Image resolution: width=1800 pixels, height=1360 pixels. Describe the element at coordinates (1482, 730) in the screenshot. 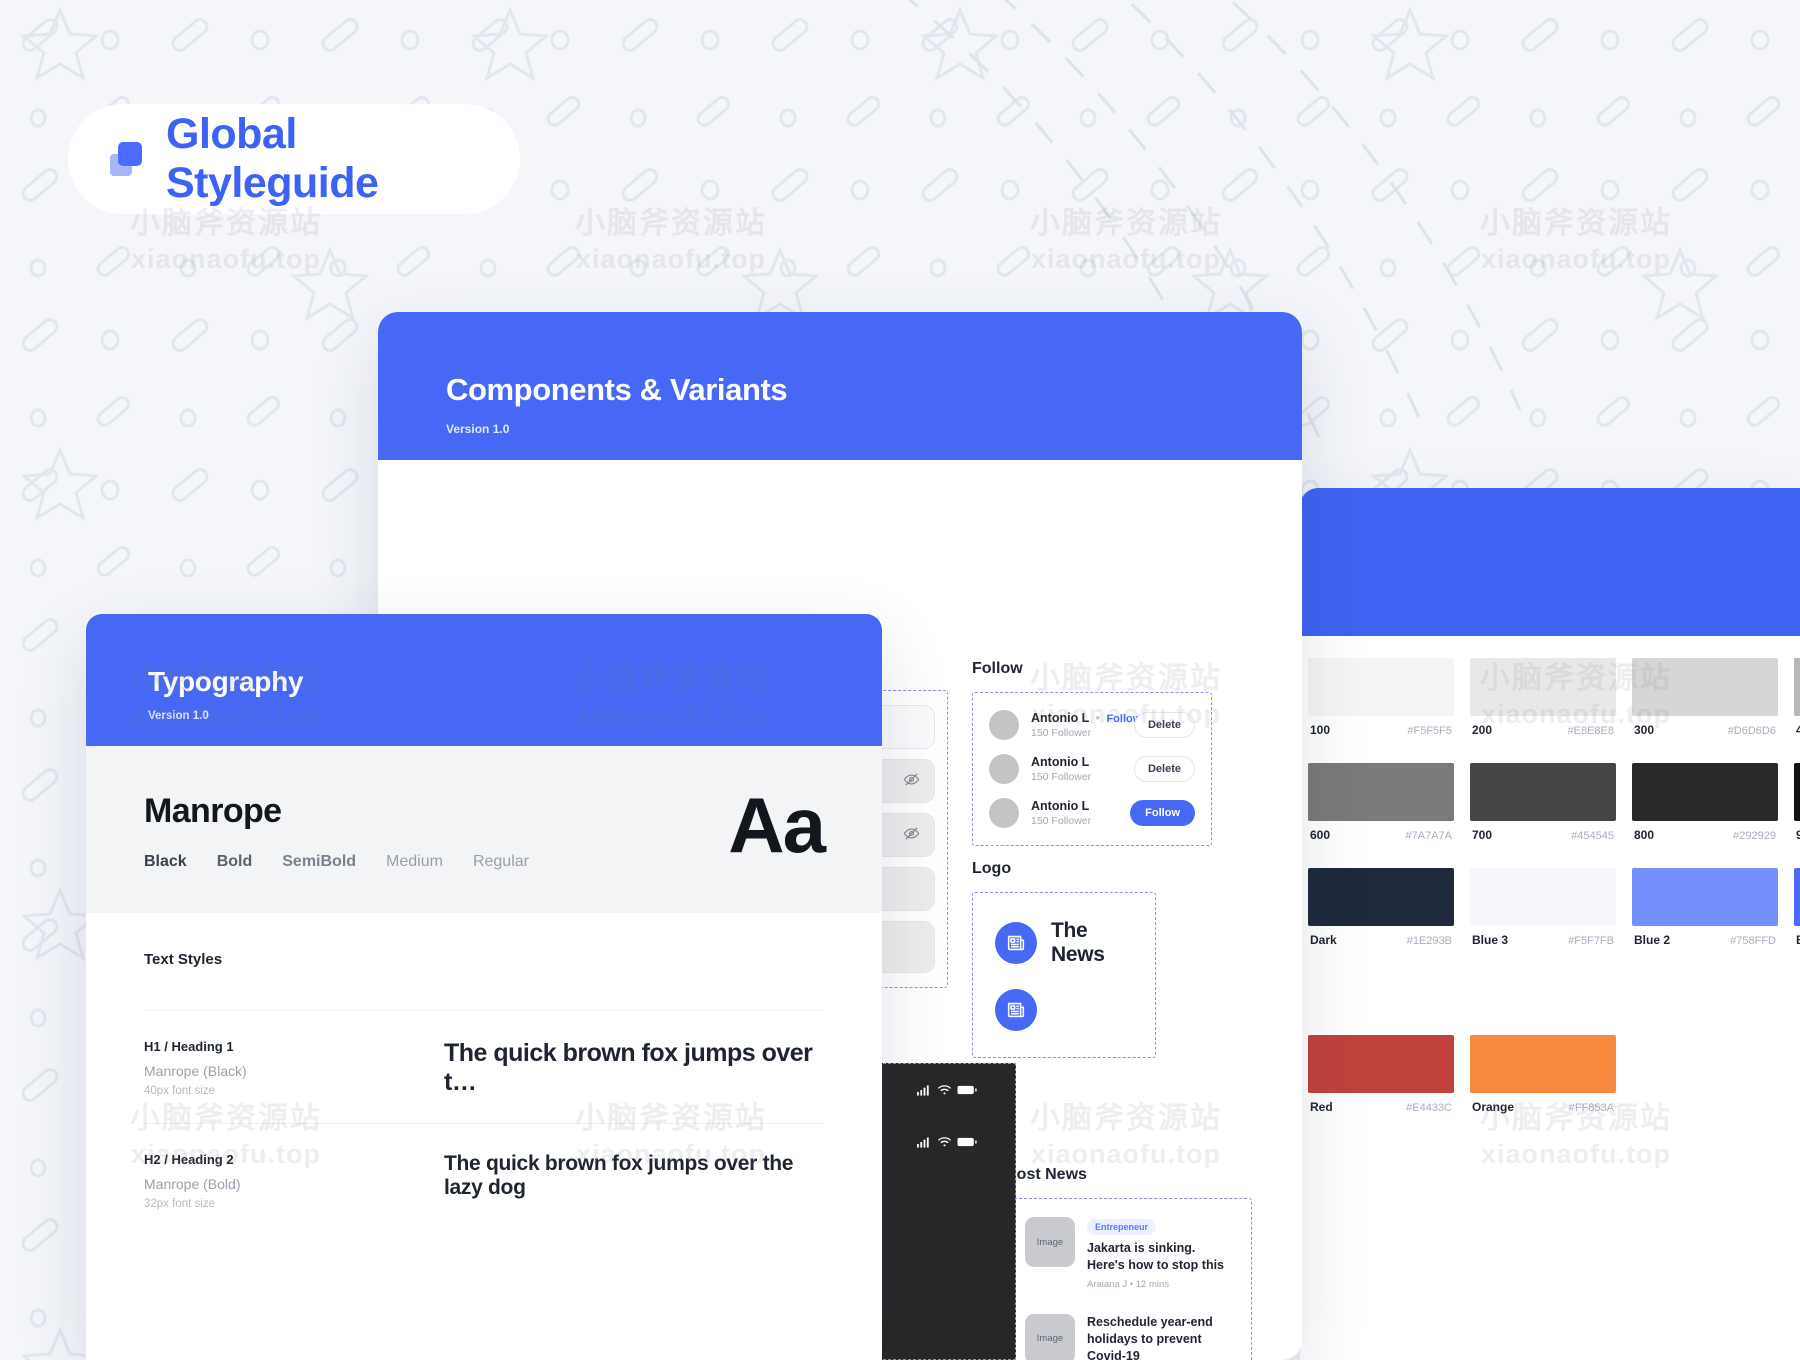

I see `swatch-name: 200` at that location.